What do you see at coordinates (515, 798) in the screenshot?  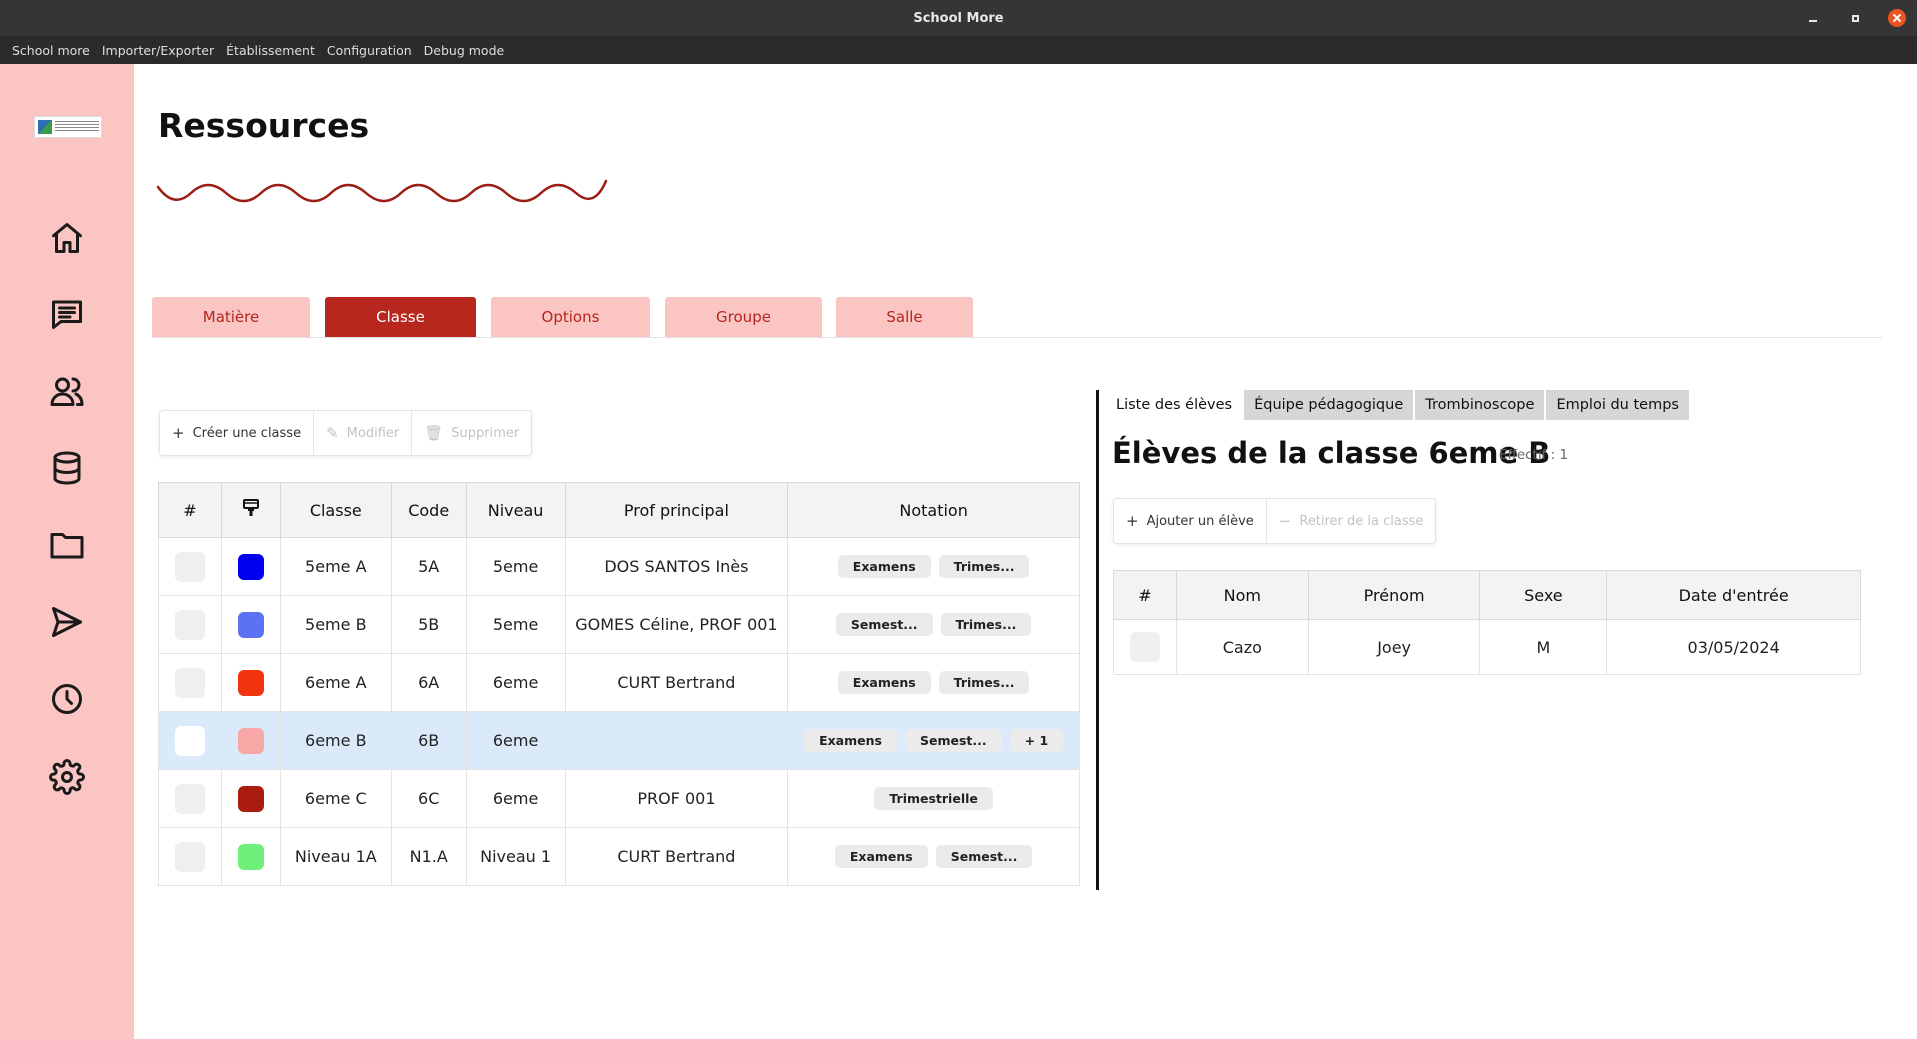 I see `cell-niveau: 6eme` at bounding box center [515, 798].